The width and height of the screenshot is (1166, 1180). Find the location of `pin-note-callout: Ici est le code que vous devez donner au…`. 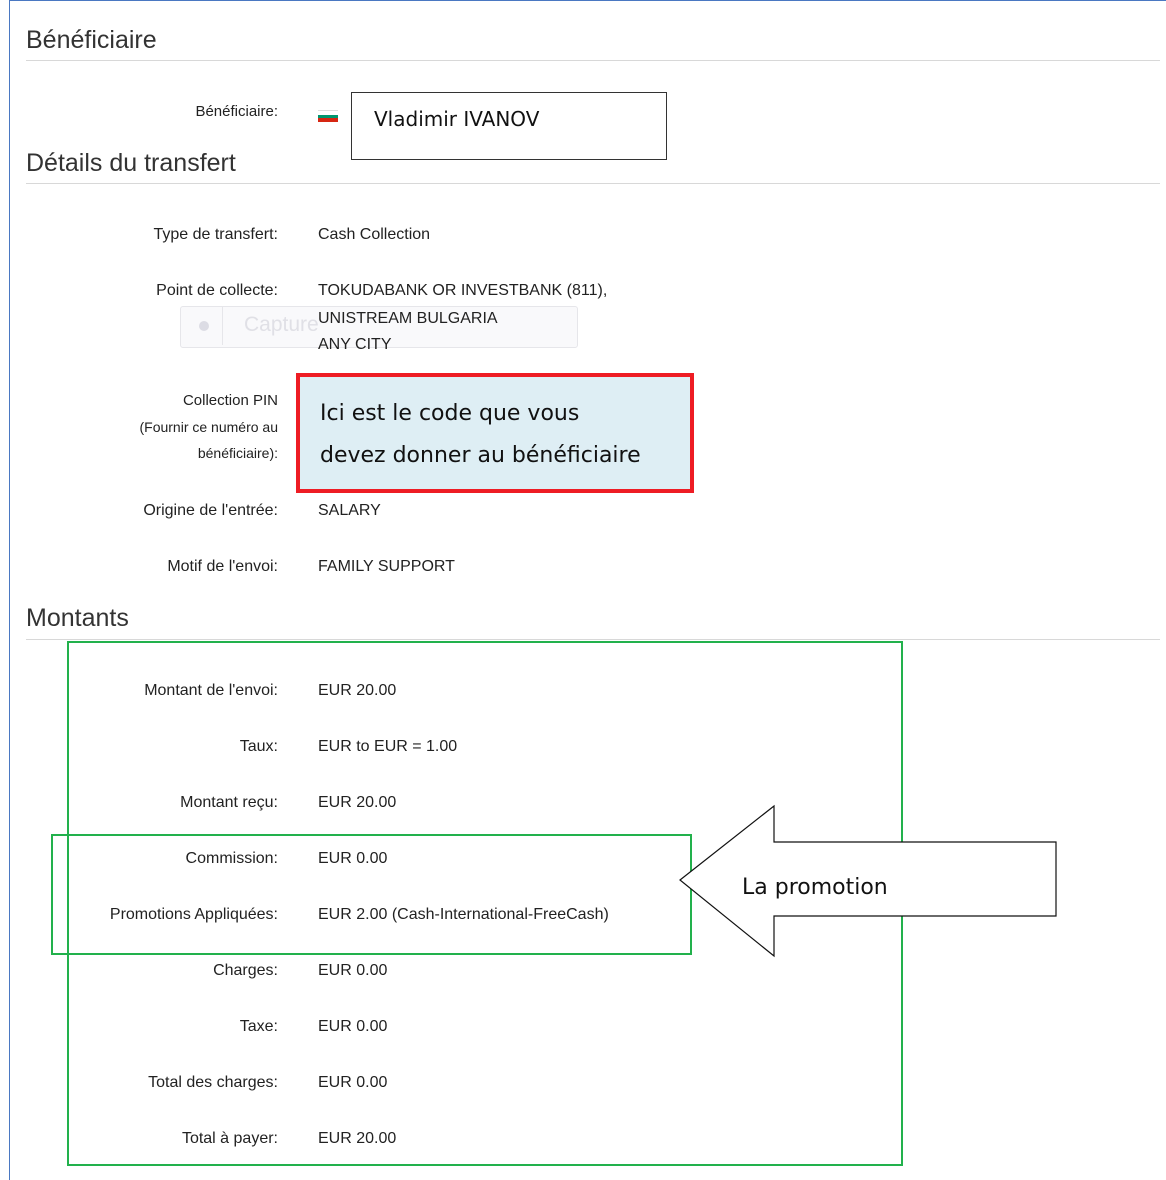

pin-note-callout: Ici est le code que vous devez donner au… is located at coordinates (495, 433).